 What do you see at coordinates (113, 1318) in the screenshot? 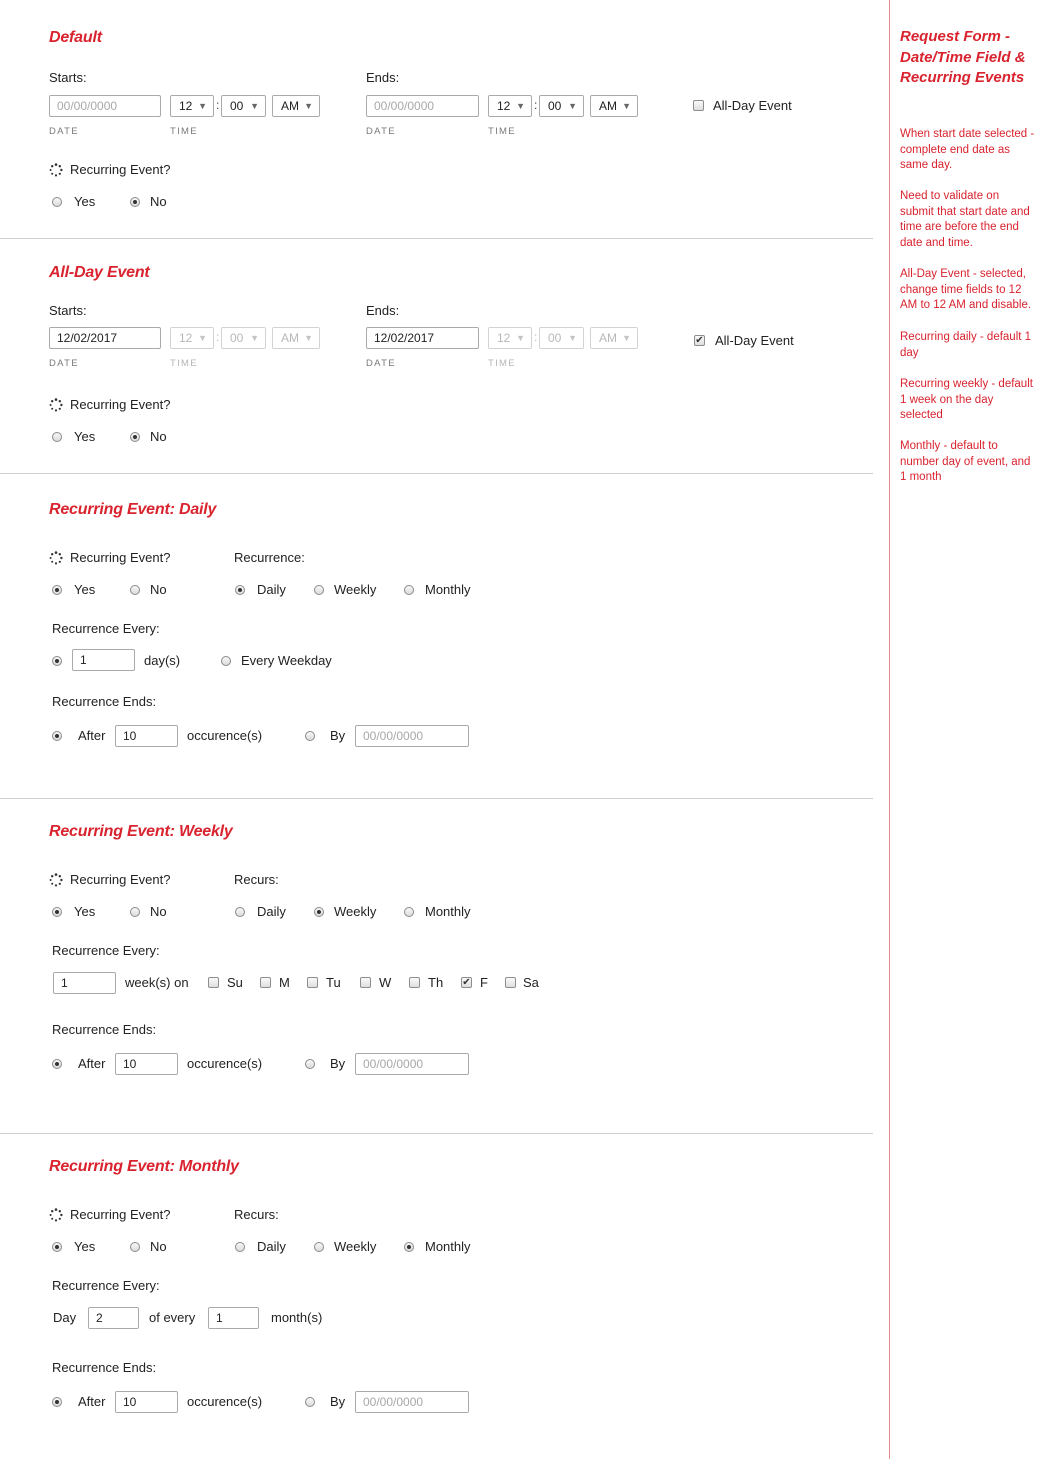
I see `day-of-month-input: 2` at bounding box center [113, 1318].